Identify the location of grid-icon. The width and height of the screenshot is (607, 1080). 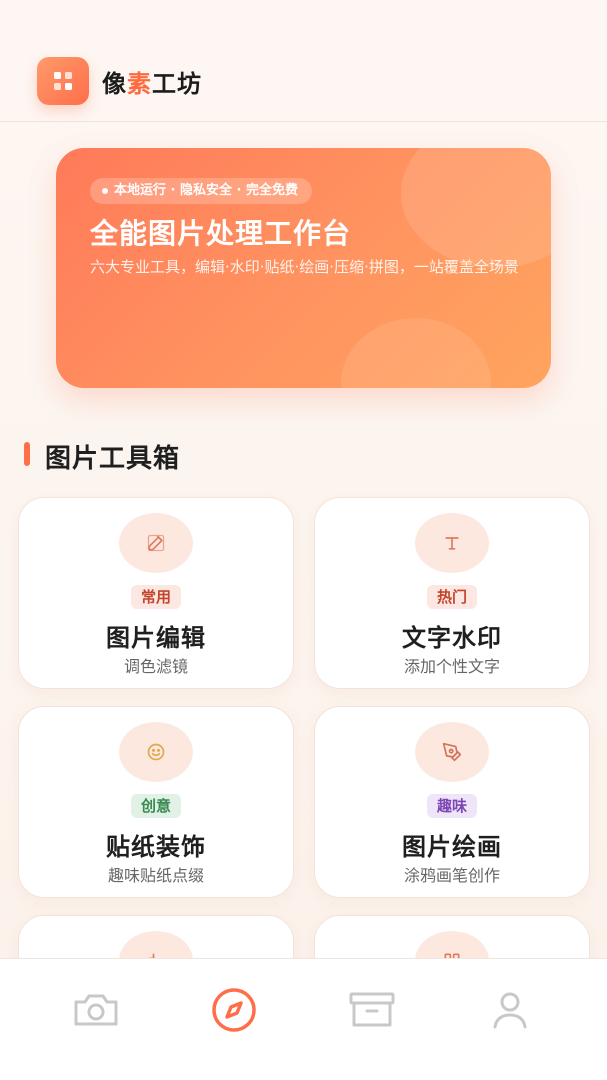
(63, 81).